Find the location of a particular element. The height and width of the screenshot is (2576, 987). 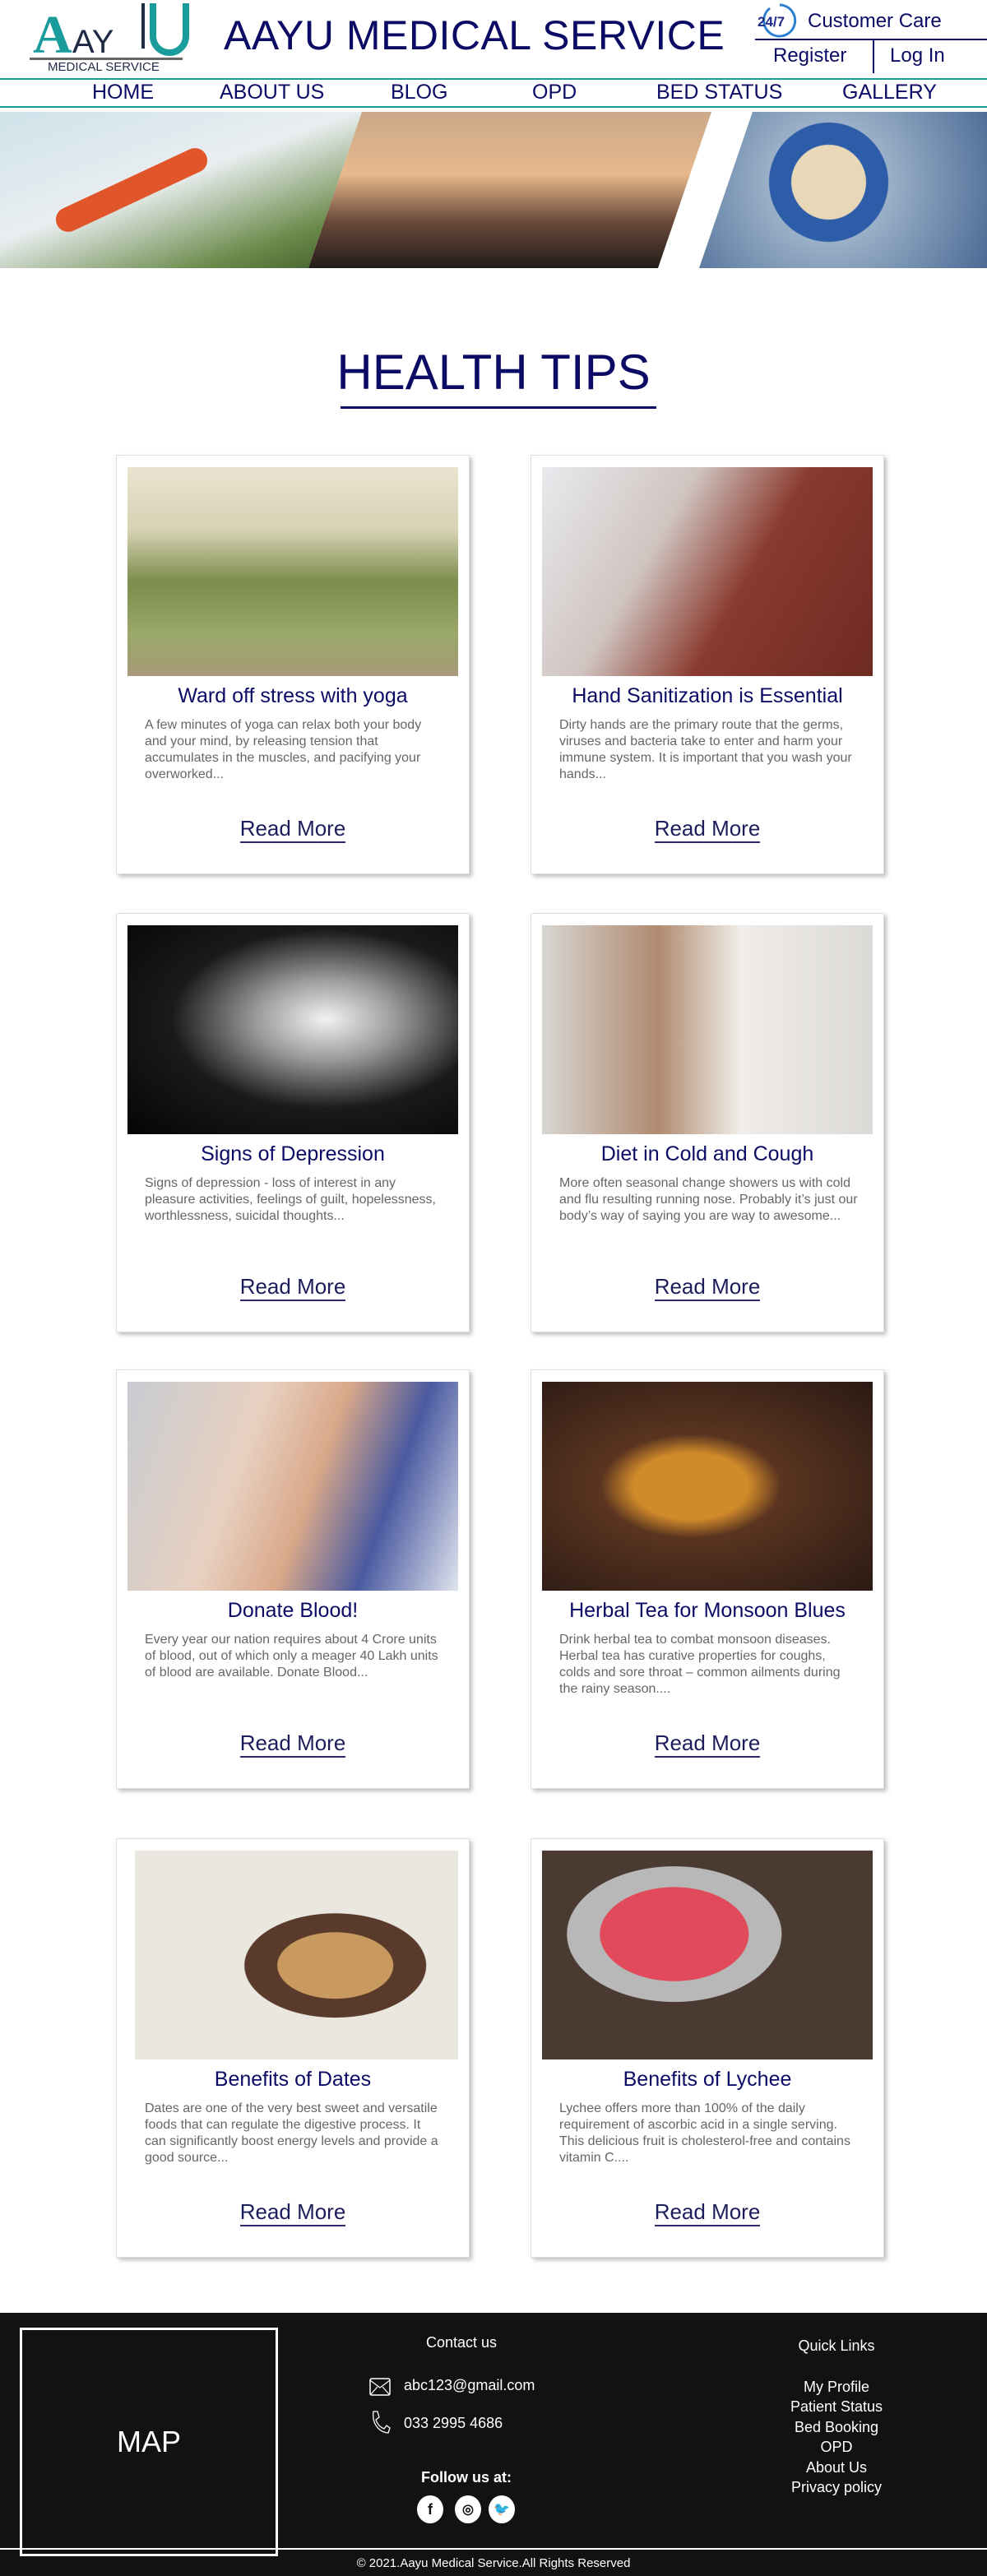

nav-opd: OPD is located at coordinates (554, 92).